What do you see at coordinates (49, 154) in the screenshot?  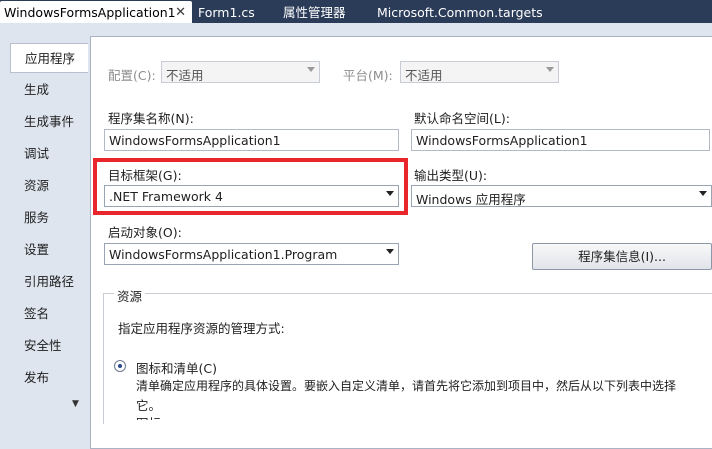 I see `nav-item-debug: 调试` at bounding box center [49, 154].